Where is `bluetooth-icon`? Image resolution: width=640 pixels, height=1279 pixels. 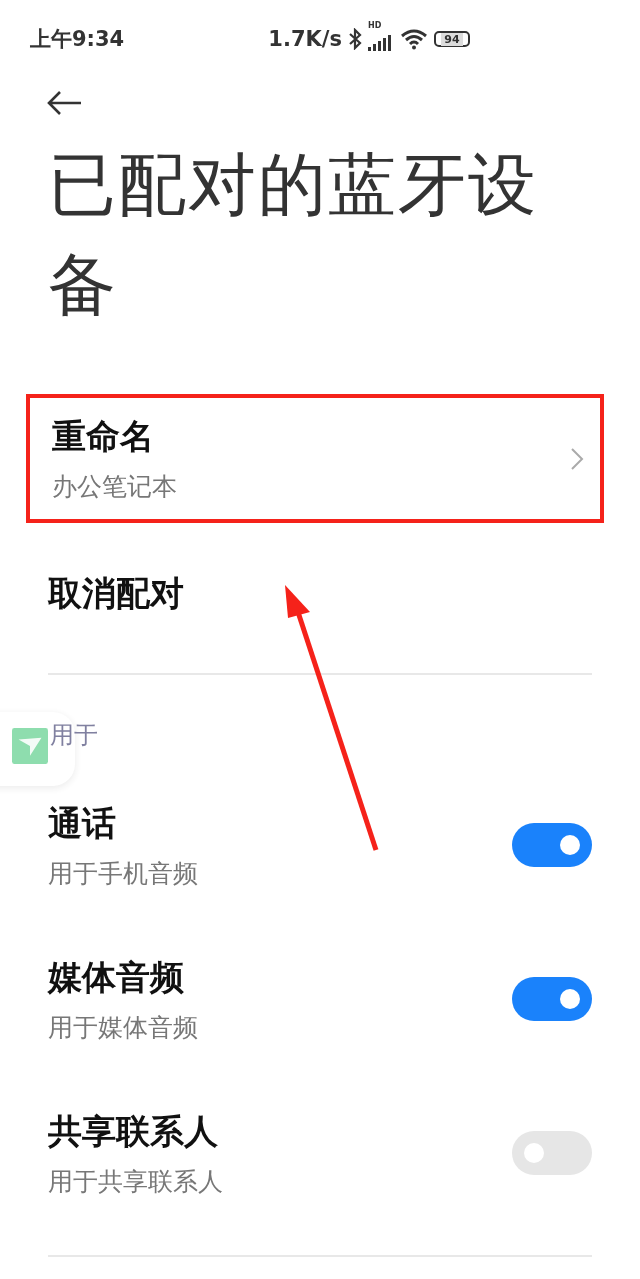 bluetooth-icon is located at coordinates (355, 39).